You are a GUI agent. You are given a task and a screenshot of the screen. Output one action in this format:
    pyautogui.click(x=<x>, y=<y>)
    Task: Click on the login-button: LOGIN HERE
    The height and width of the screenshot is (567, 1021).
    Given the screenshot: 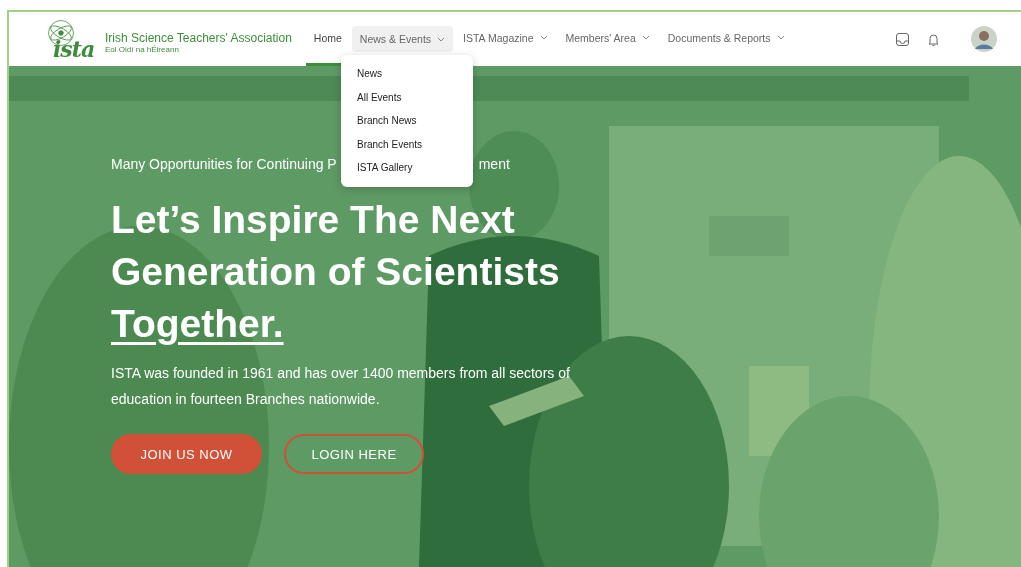 What is the action you would take?
    pyautogui.click(x=354, y=454)
    